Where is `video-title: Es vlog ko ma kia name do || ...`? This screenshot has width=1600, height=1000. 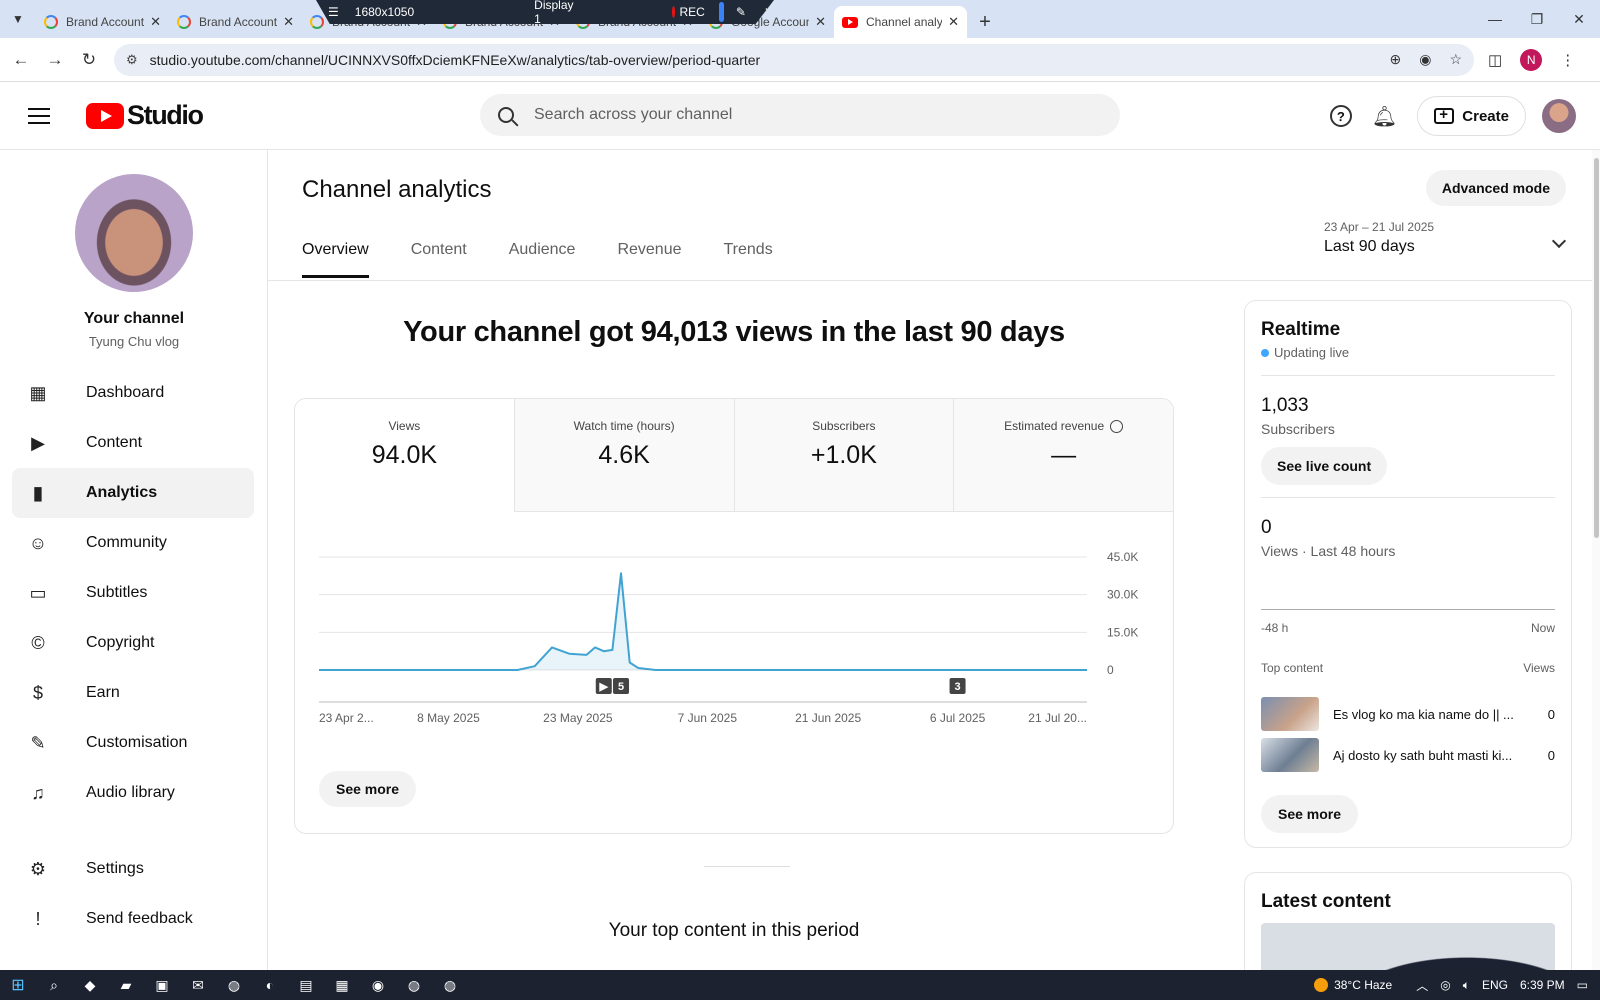 video-title: Es vlog ko ma kia name do || ... is located at coordinates (1432, 714).